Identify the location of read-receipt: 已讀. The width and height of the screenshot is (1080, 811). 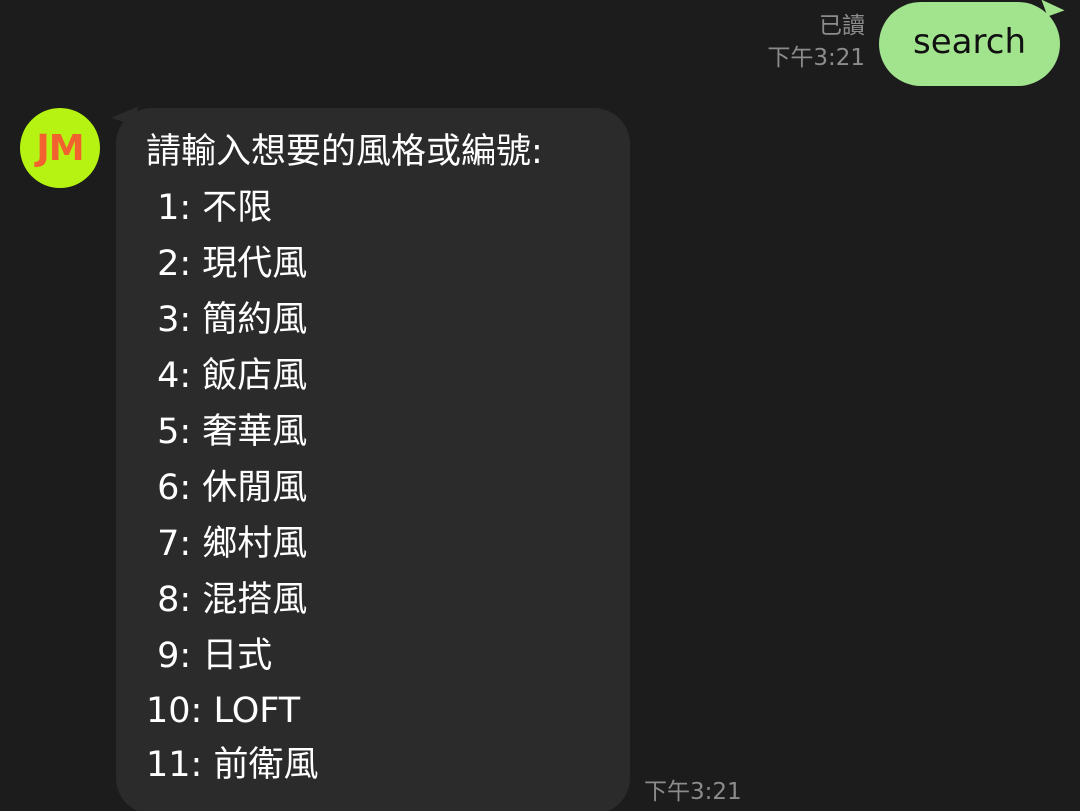
(842, 26).